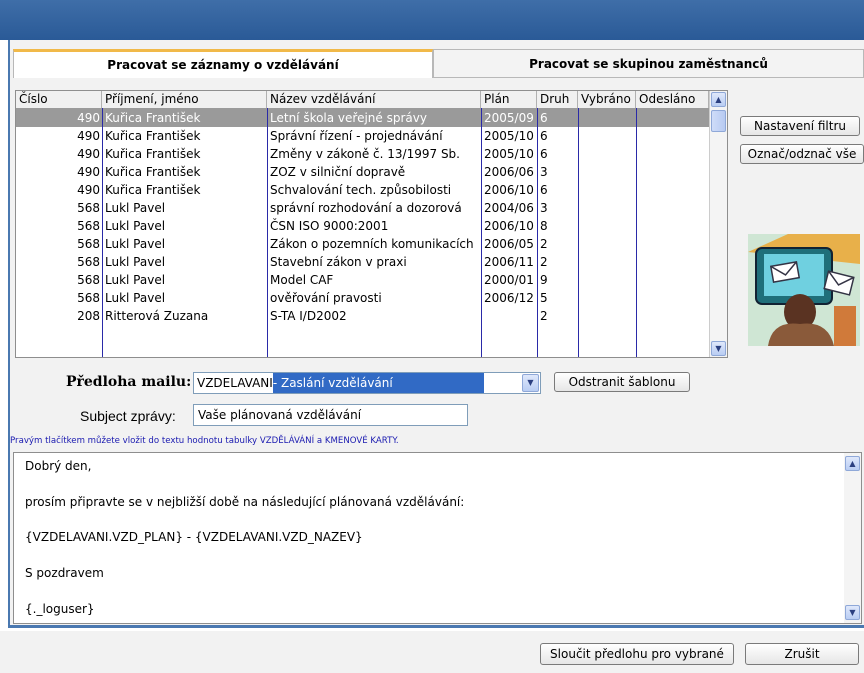  Describe the element at coordinates (362, 298) in the screenshot. I see `table-row: 568 Lukl Pavel ověřování pravosti 2006/12 5` at that location.